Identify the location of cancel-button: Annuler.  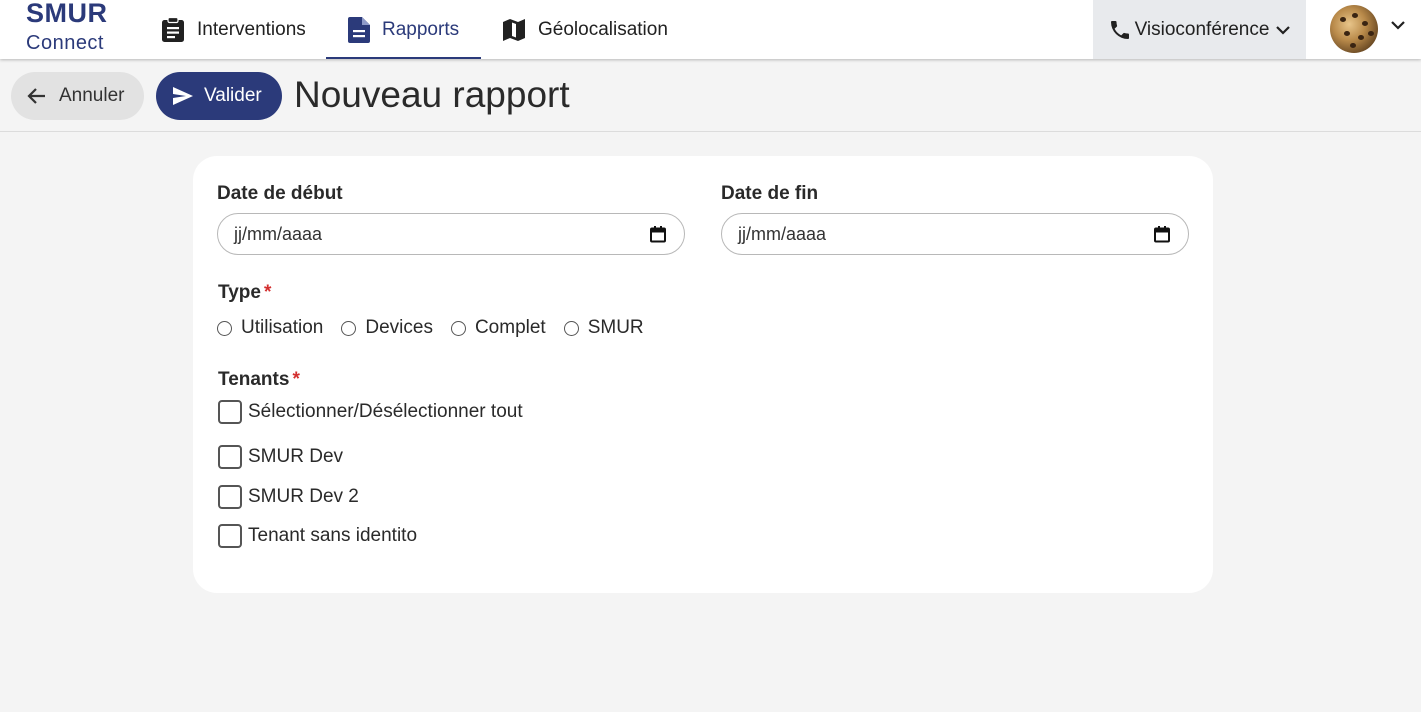
(77, 96).